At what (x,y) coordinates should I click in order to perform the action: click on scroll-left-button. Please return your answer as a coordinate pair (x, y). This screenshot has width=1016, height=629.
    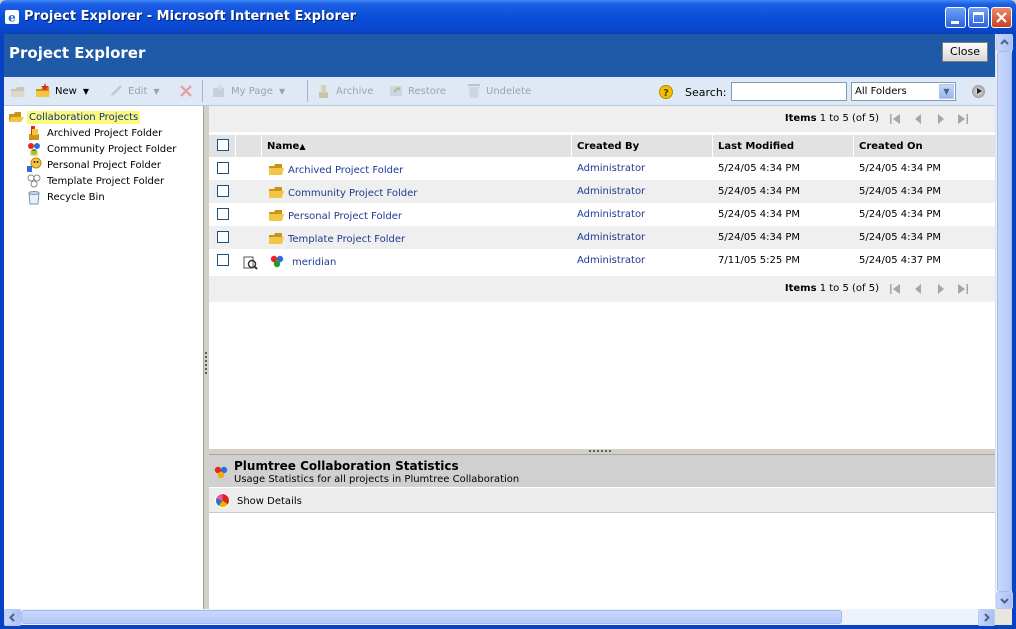
    Looking at the image, I should click on (12, 617).